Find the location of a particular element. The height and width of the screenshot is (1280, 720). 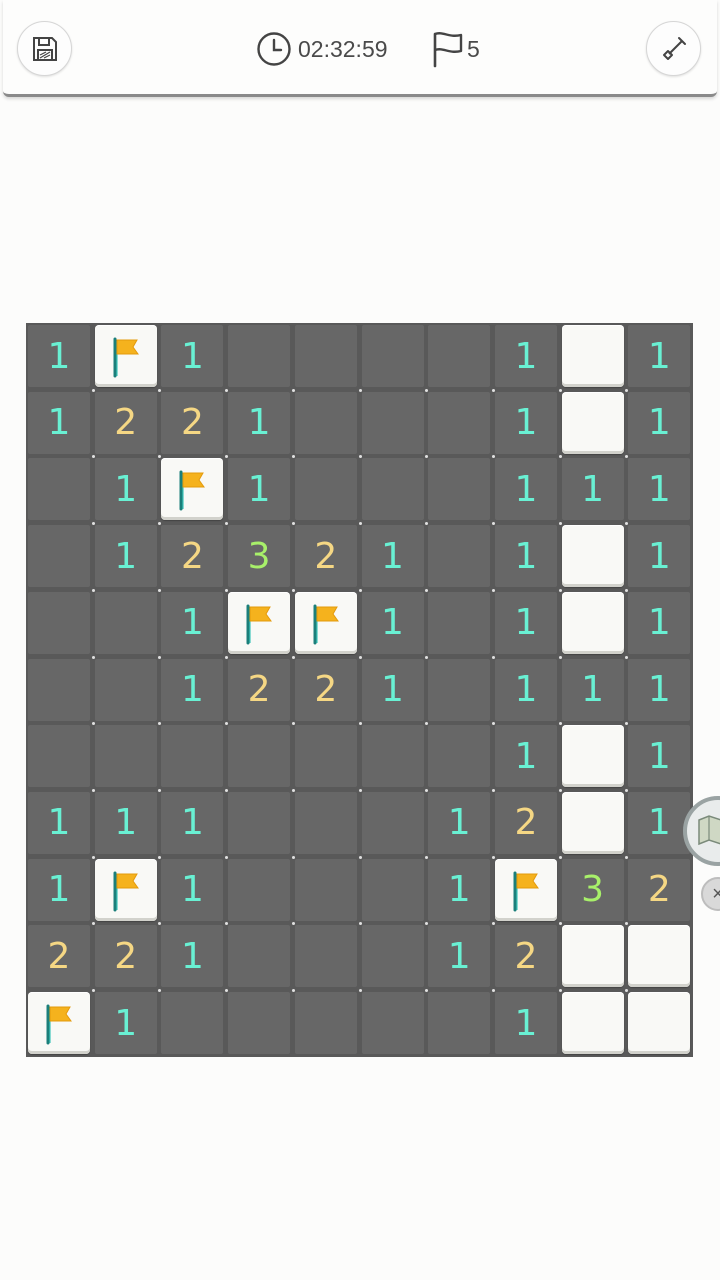

side-widget-close-button: × is located at coordinates (710, 894).